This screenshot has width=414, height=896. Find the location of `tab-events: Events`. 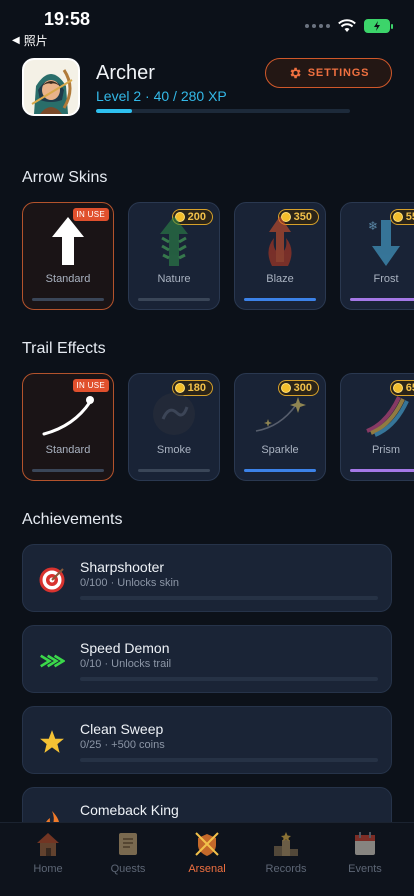

tab-events: Events is located at coordinates (365, 857).